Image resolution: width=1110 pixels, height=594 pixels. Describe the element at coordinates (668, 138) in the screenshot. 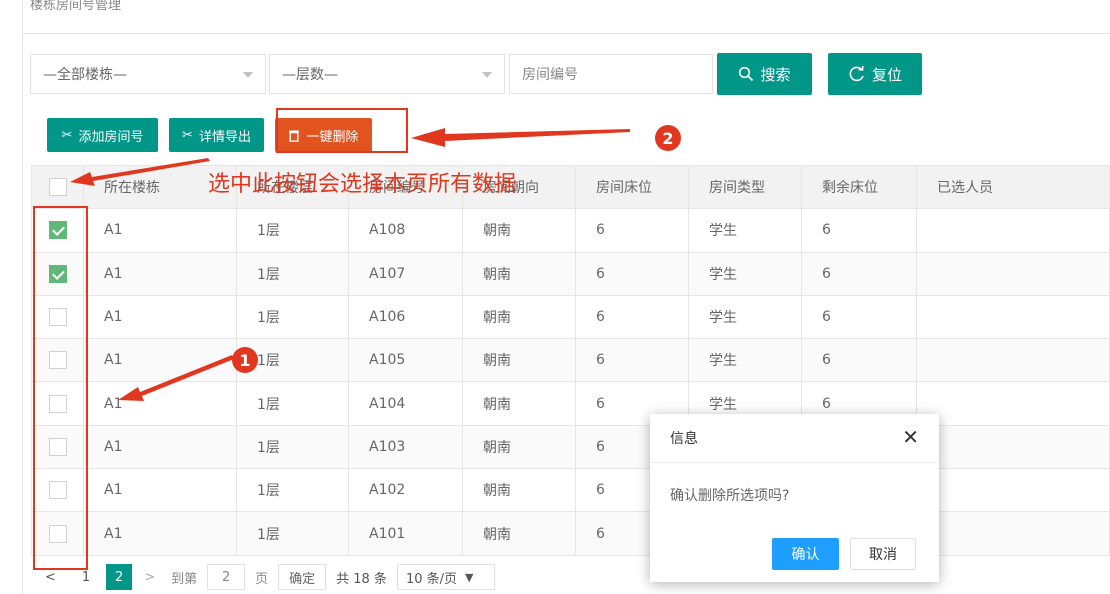

I see `annotation-badge-2: 2` at that location.